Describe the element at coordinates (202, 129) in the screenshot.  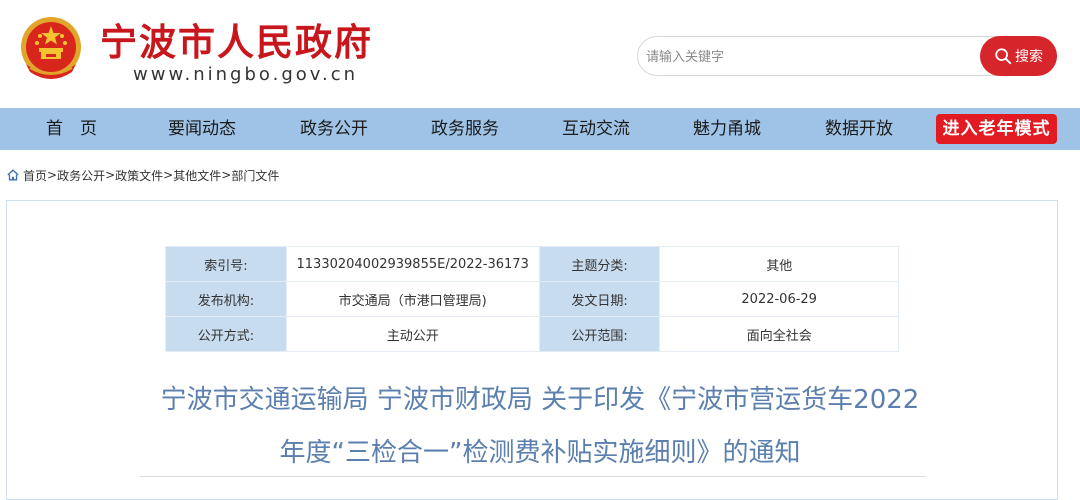
I see `nav-item-news: 要闻动态` at that location.